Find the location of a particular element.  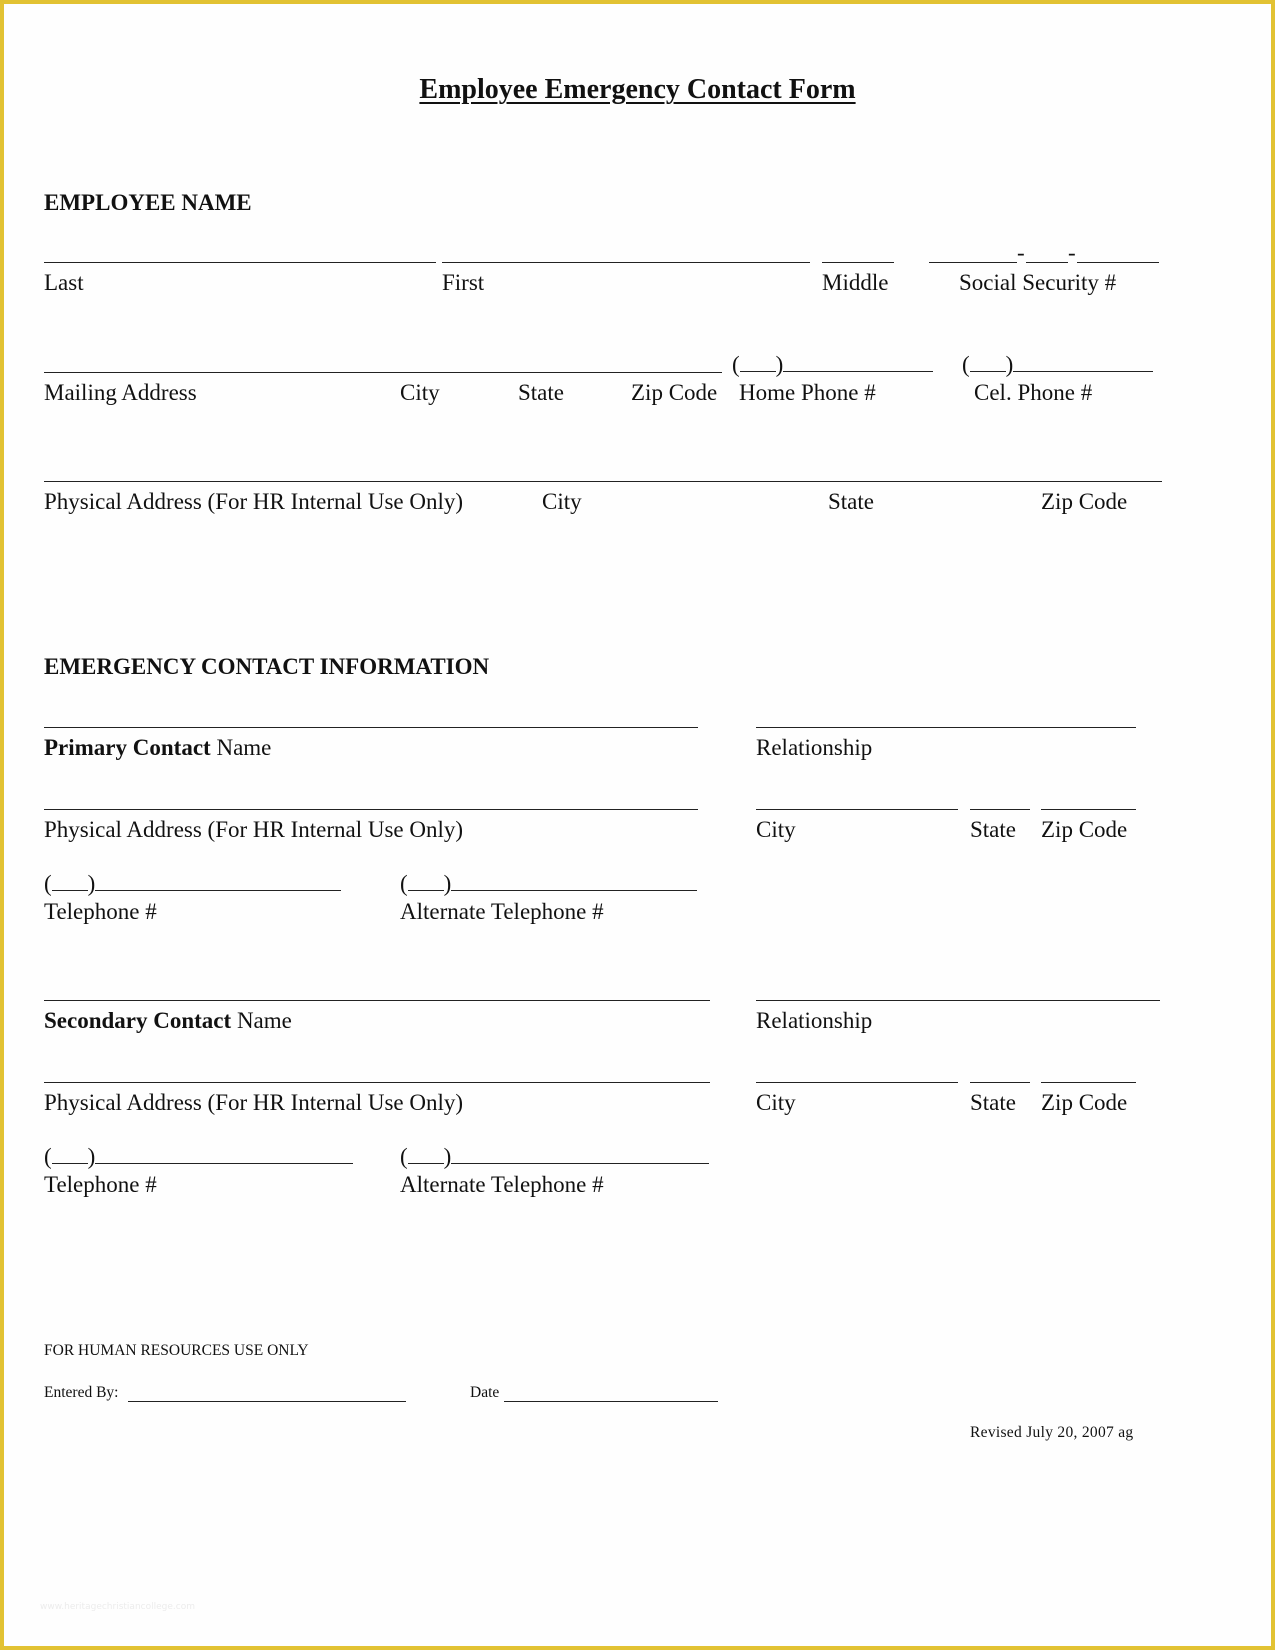

home-phone-label: Home Phone # is located at coordinates (807, 392).